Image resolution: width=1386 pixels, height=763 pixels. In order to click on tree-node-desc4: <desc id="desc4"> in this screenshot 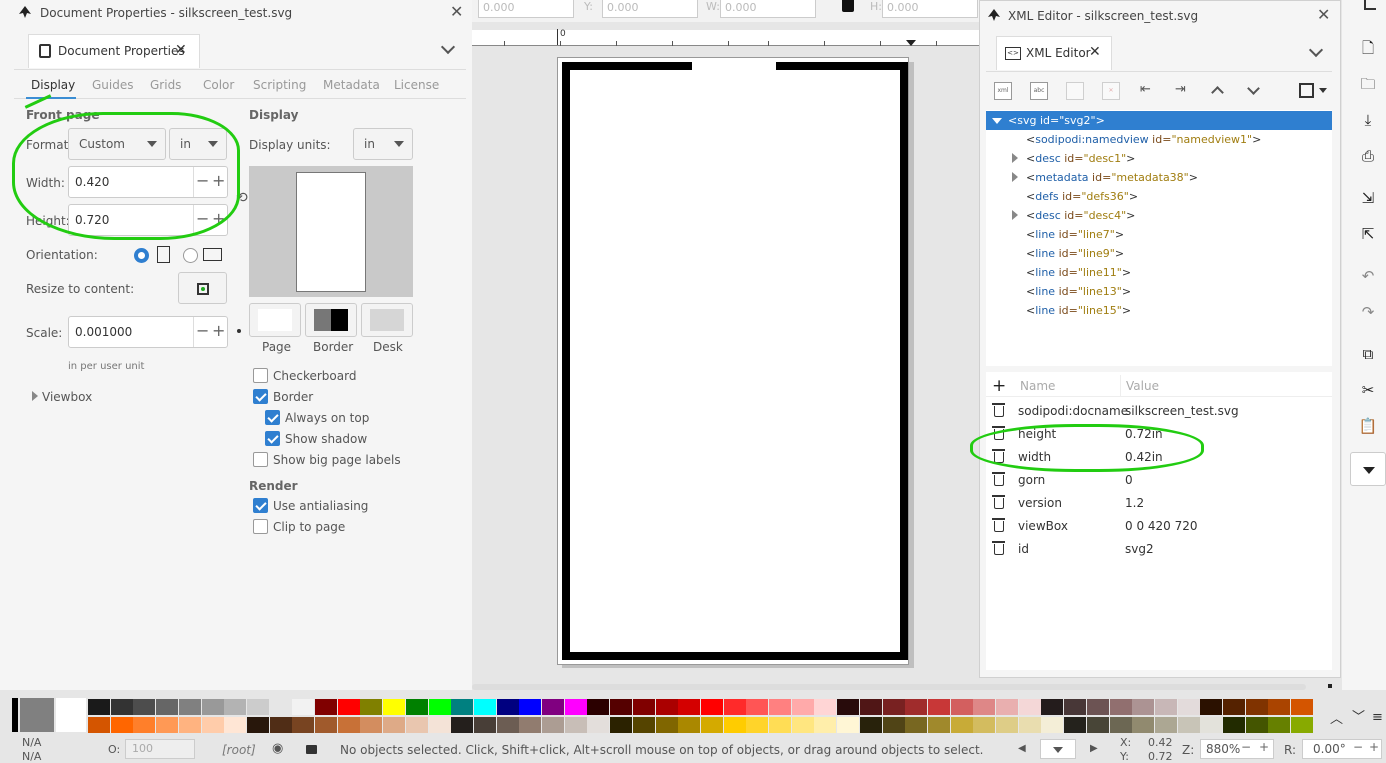, I will do `click(1159, 215)`.